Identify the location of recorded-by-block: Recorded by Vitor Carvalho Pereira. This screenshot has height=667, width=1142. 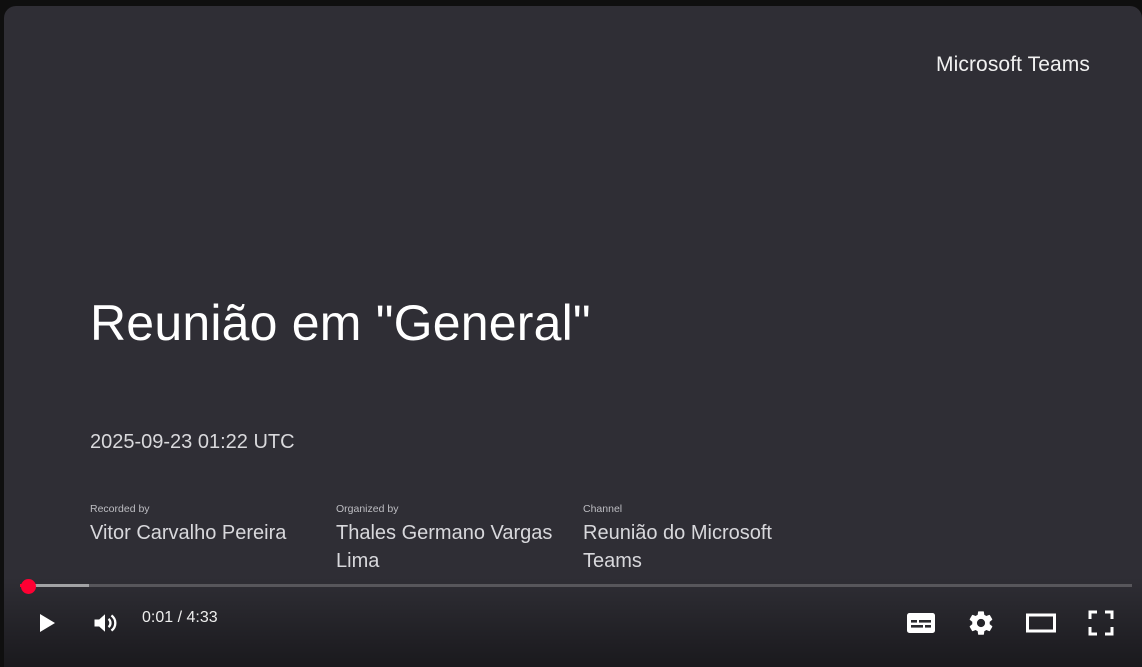
(205, 525).